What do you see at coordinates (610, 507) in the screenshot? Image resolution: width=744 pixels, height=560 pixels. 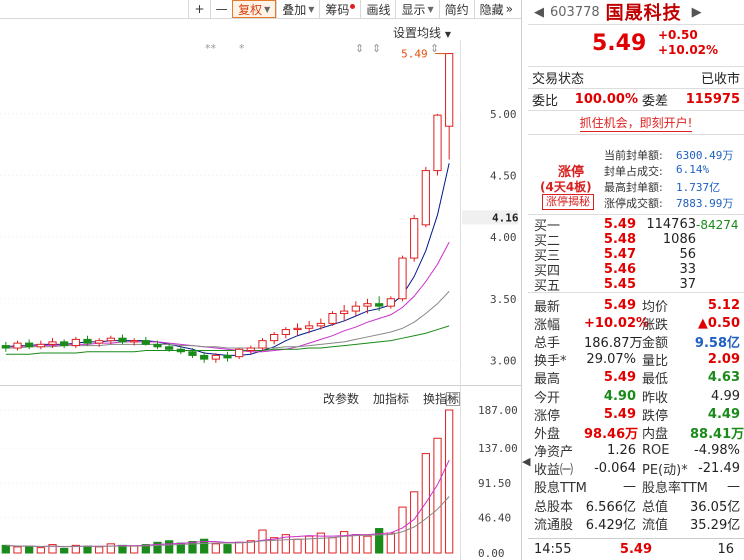 I see `stat-value: 6.566亿` at bounding box center [610, 507].